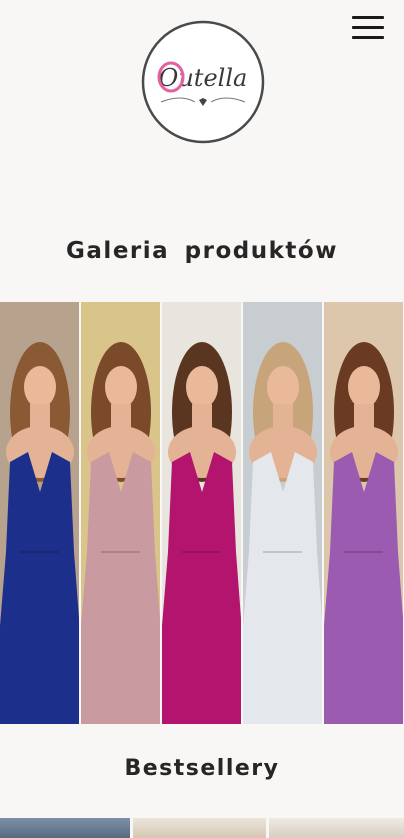 The image size is (404, 838). I want to click on gallery-title: Galeria produktów, so click(202, 251).